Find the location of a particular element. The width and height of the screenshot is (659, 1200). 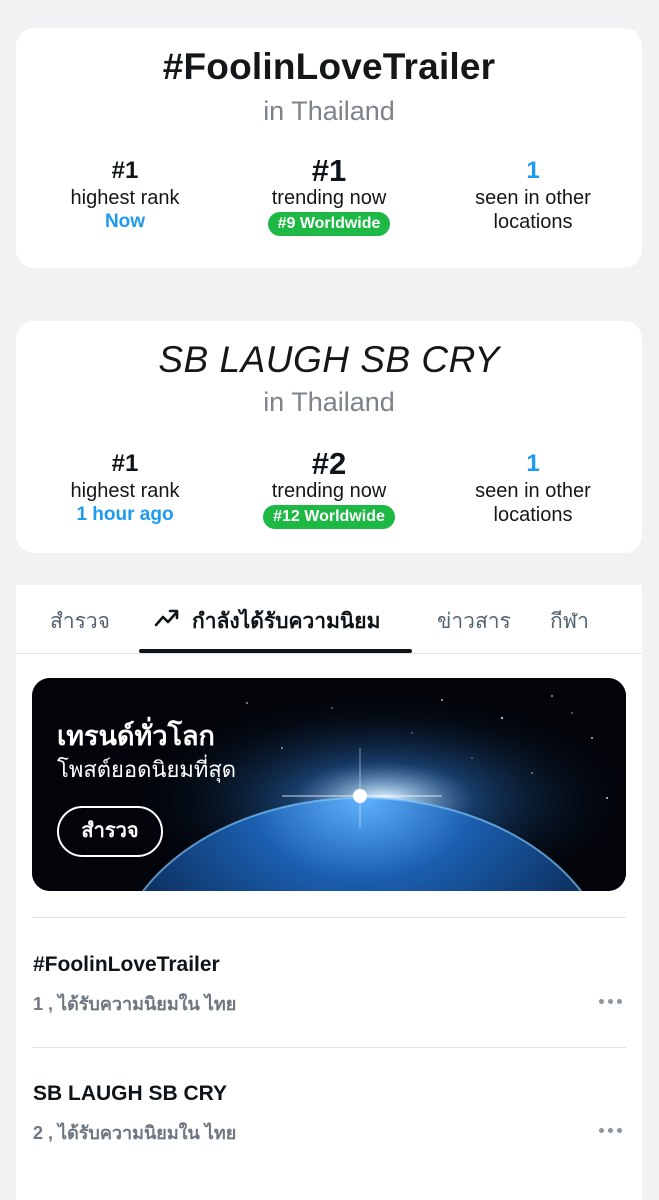

trend-meta: 2 , ได้รับความนิยมใน ไทย is located at coordinates (135, 1133).